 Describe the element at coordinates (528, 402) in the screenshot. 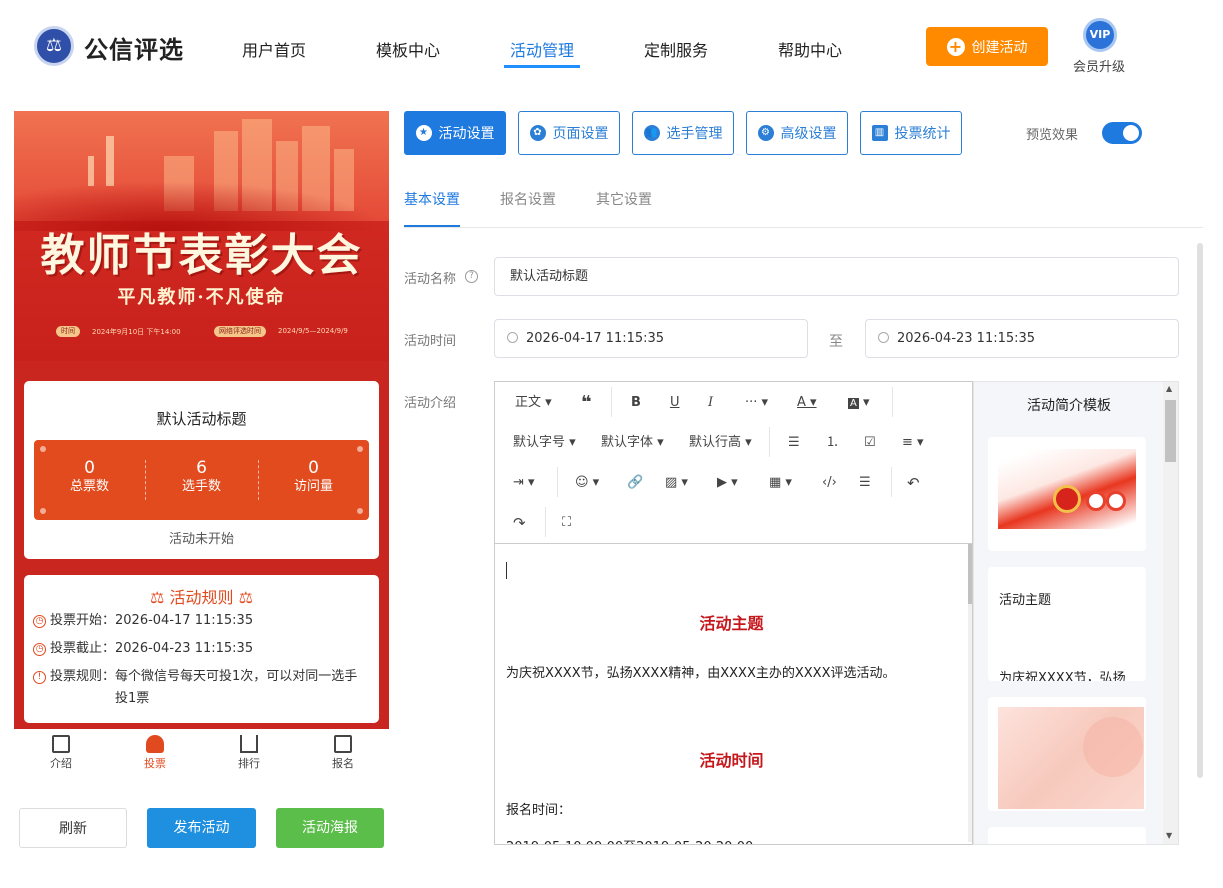

I see `paragraph-format-label: 正文` at that location.